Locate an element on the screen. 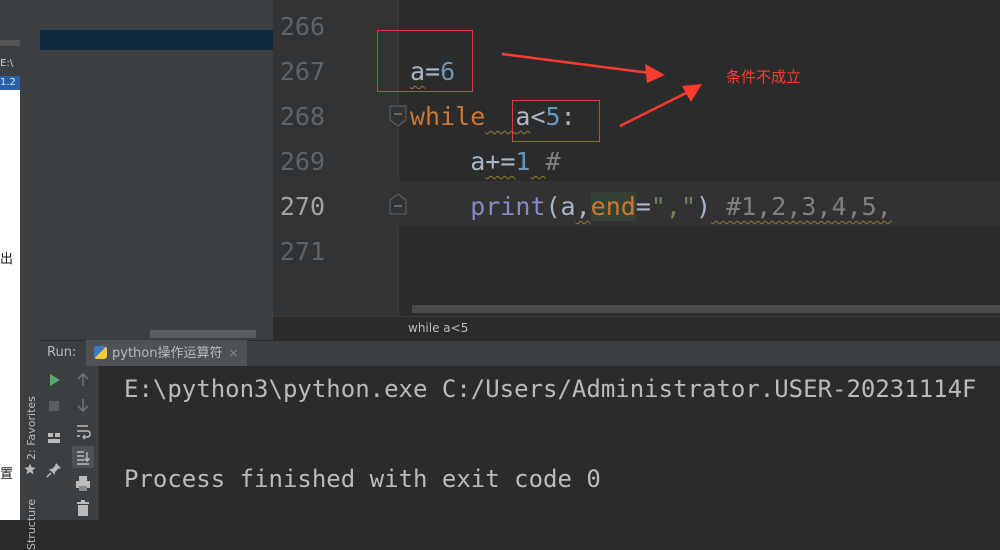 This screenshot has height=550, width=1000. scroll-to-end-icon is located at coordinates (83, 458).